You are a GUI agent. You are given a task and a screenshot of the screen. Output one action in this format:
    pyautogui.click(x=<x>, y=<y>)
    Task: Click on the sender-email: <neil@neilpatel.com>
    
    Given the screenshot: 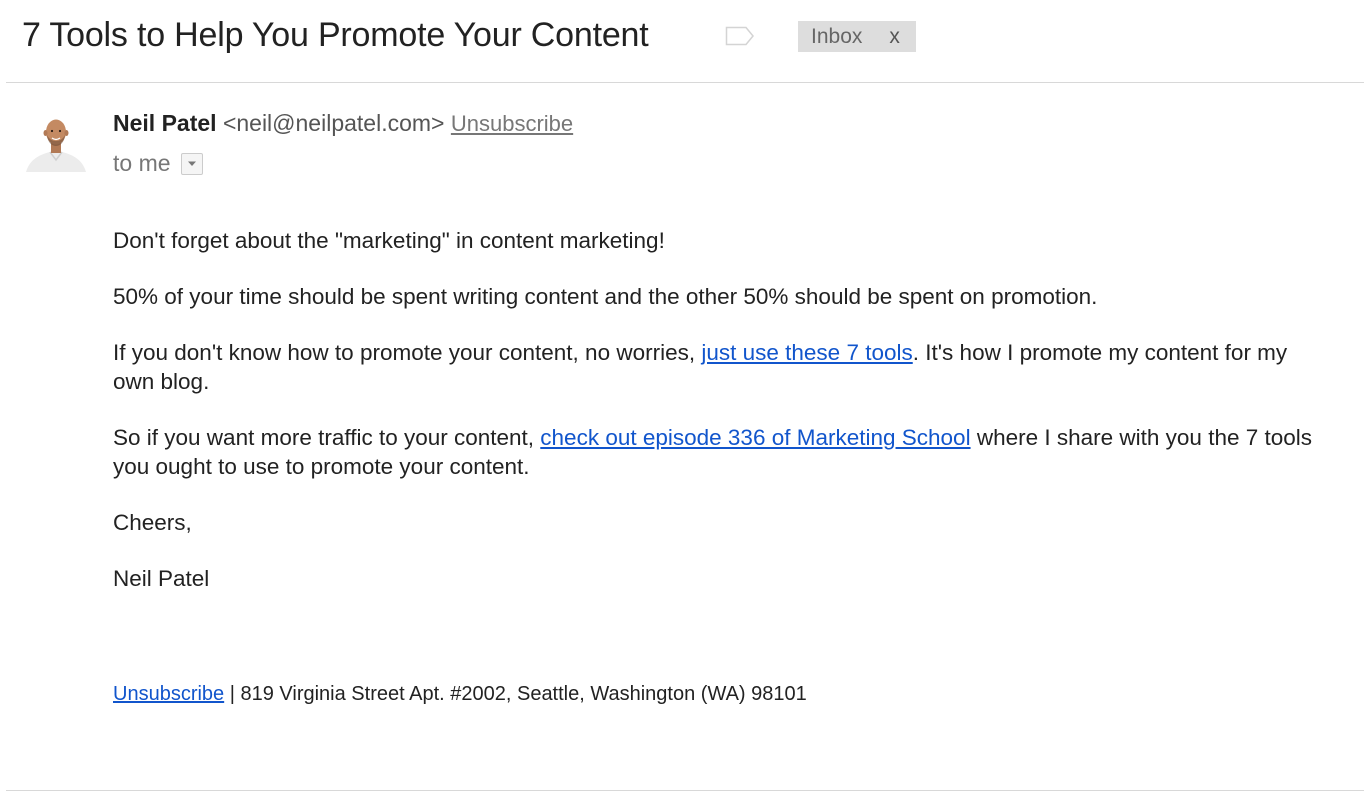 What is the action you would take?
    pyautogui.click(x=333, y=123)
    